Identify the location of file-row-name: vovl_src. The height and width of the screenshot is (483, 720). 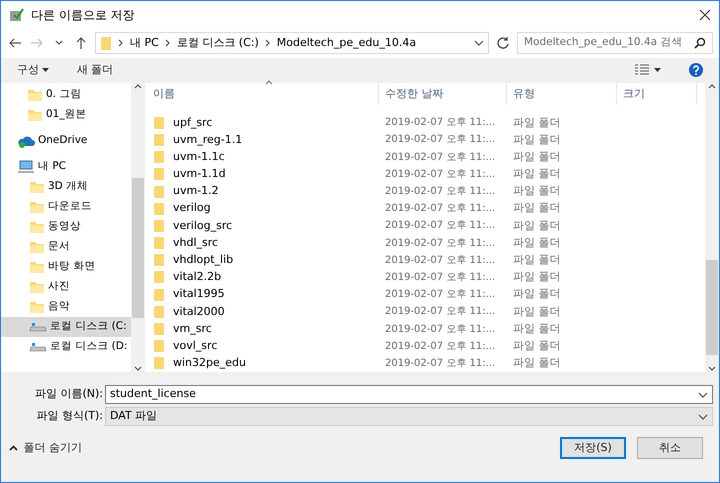
(263, 346).